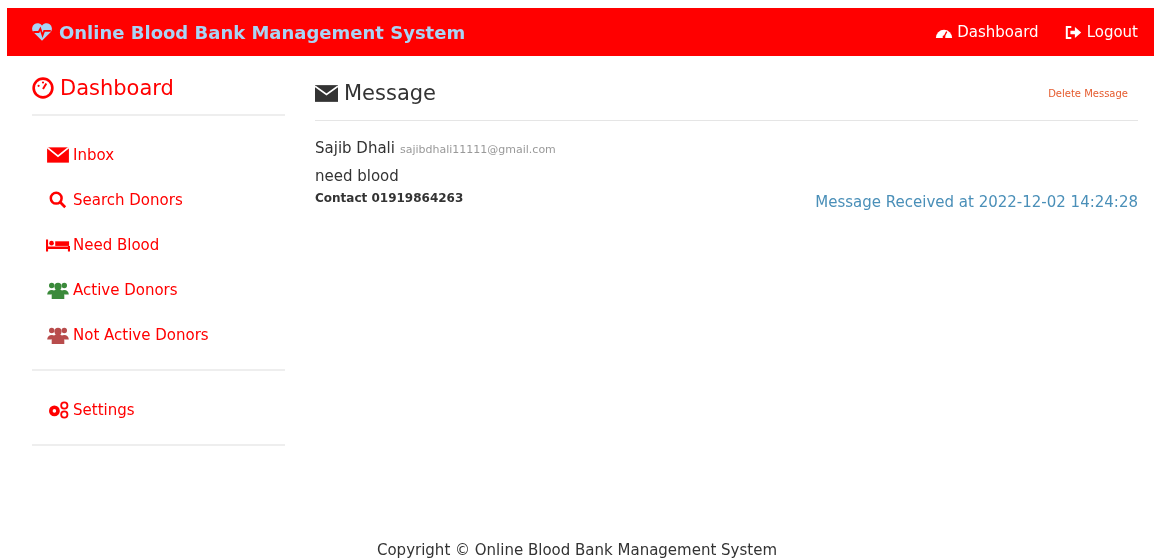 The image size is (1154, 559). Describe the element at coordinates (390, 93) in the screenshot. I see `page-title: Message` at that location.